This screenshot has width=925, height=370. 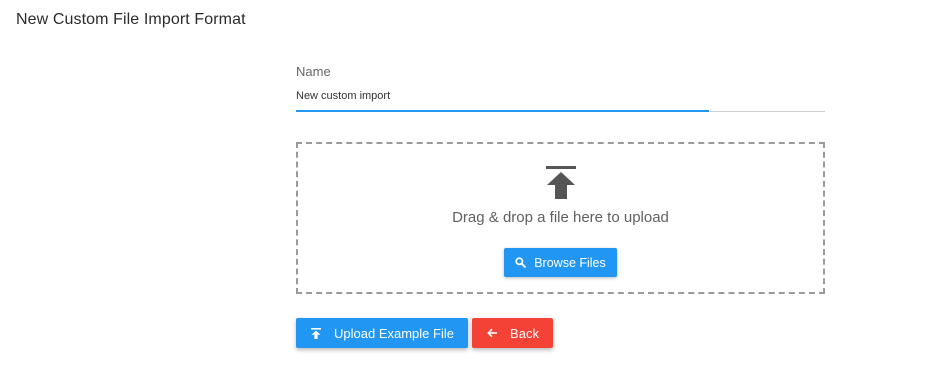 What do you see at coordinates (560, 100) in the screenshot?
I see `name-input` at bounding box center [560, 100].